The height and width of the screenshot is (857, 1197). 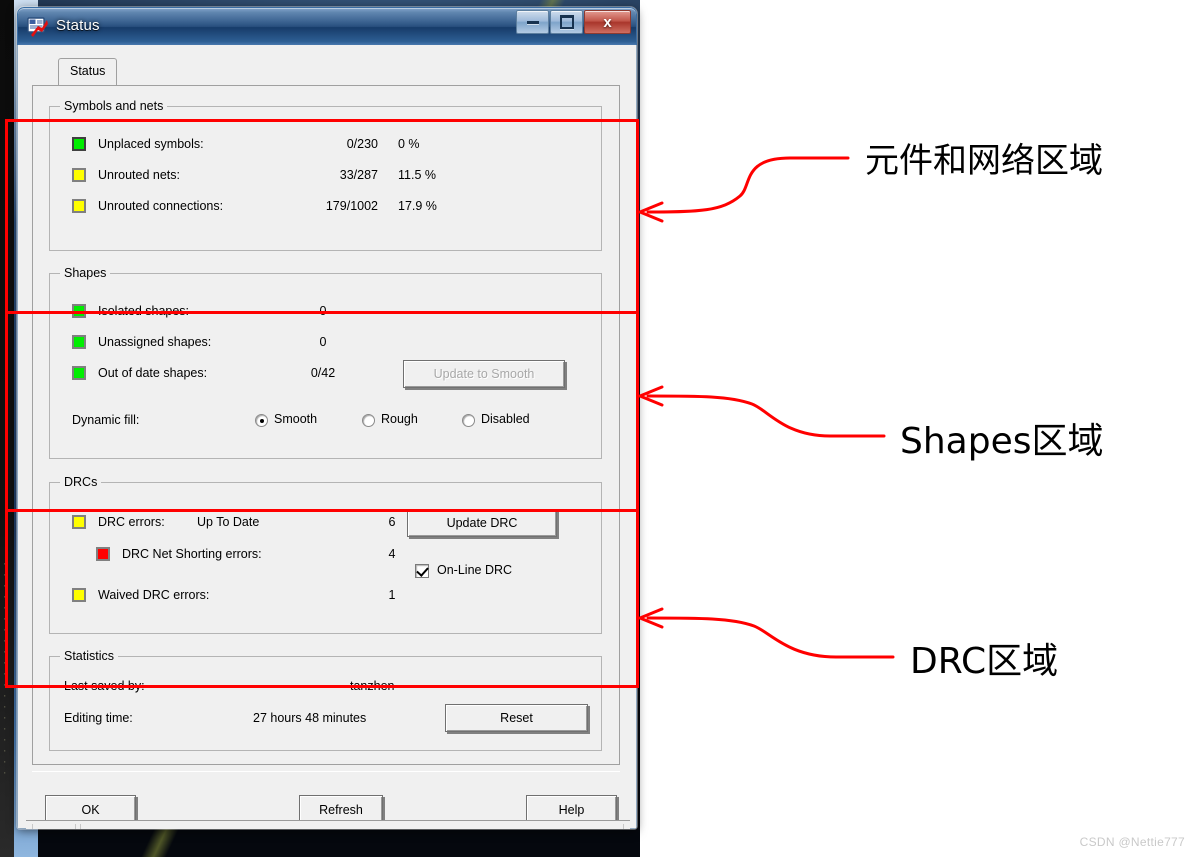 I want to click on row-waived-drc-errors: Waived DRC errors: 1, so click(x=332, y=596).